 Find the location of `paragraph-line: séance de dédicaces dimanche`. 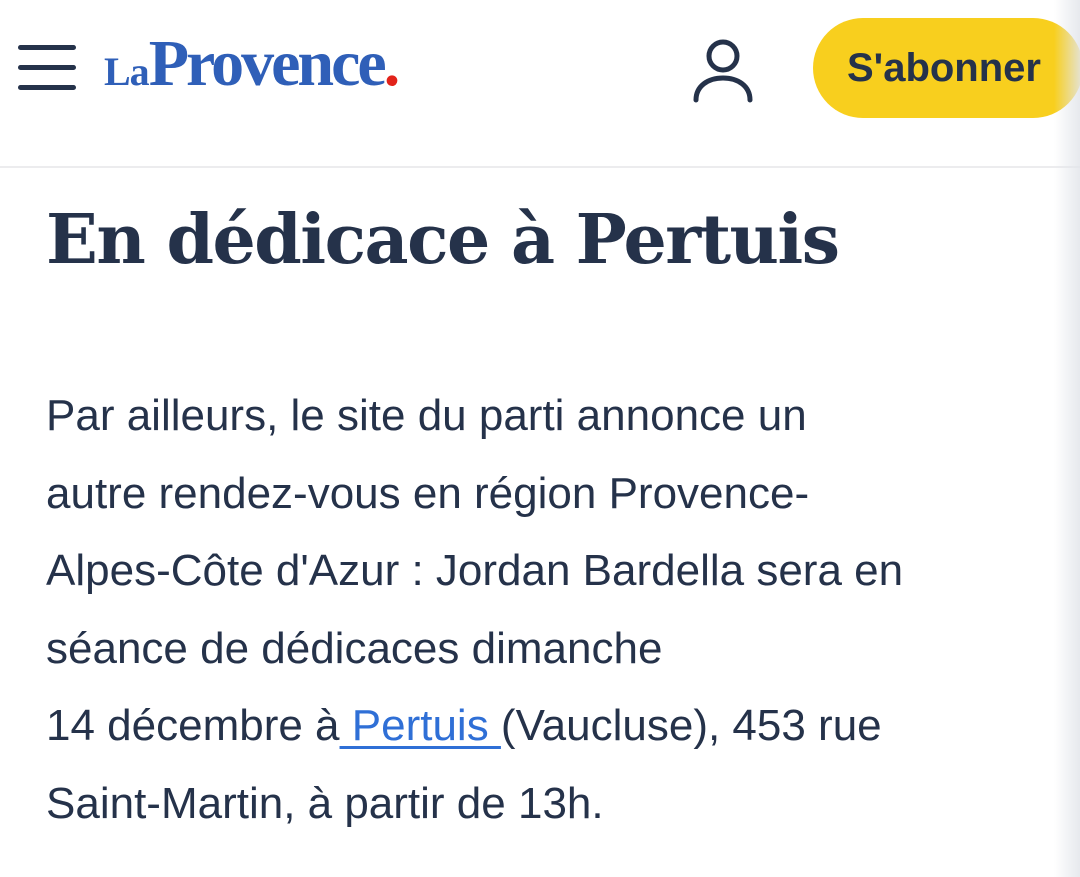

paragraph-line: séance de dédicaces dimanche is located at coordinates (354, 648).